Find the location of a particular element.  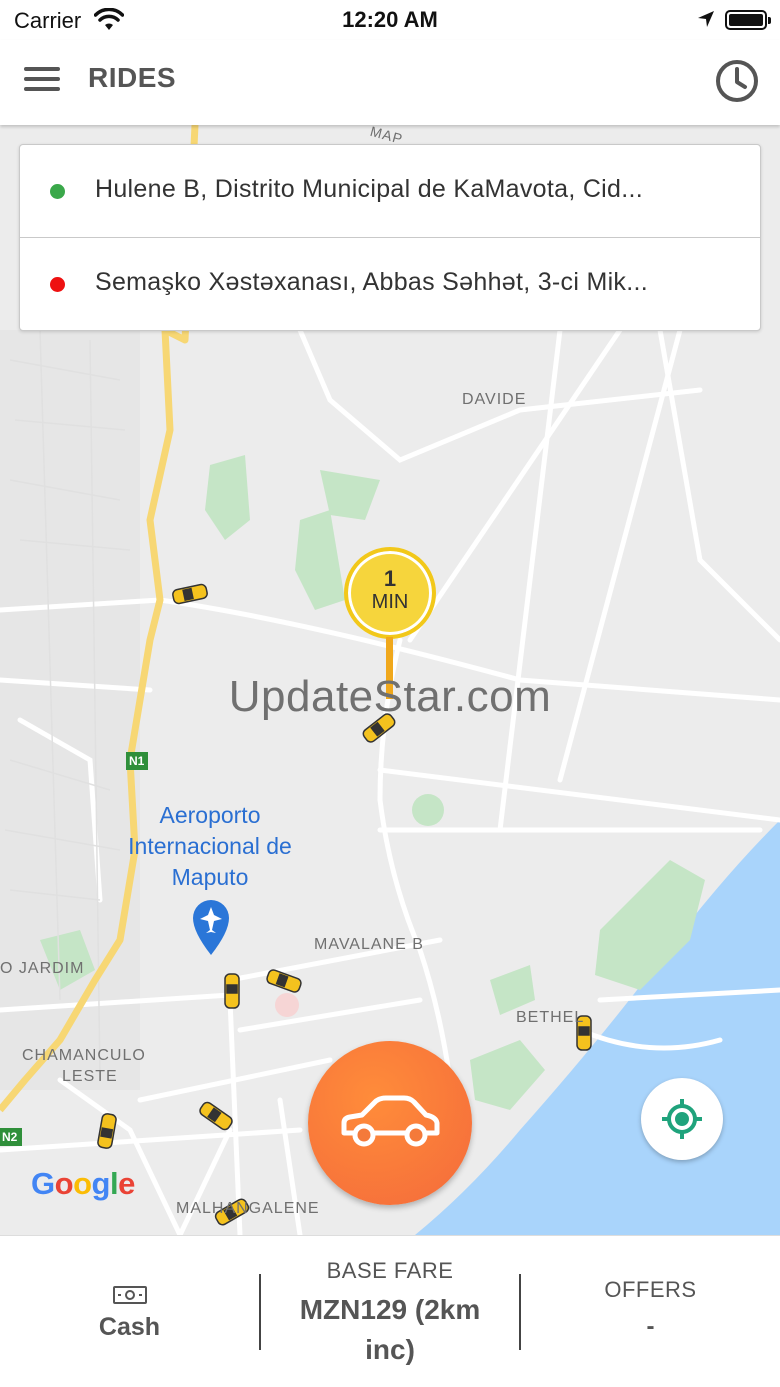

offers-button: OFFERS - is located at coordinates (650, 1311).